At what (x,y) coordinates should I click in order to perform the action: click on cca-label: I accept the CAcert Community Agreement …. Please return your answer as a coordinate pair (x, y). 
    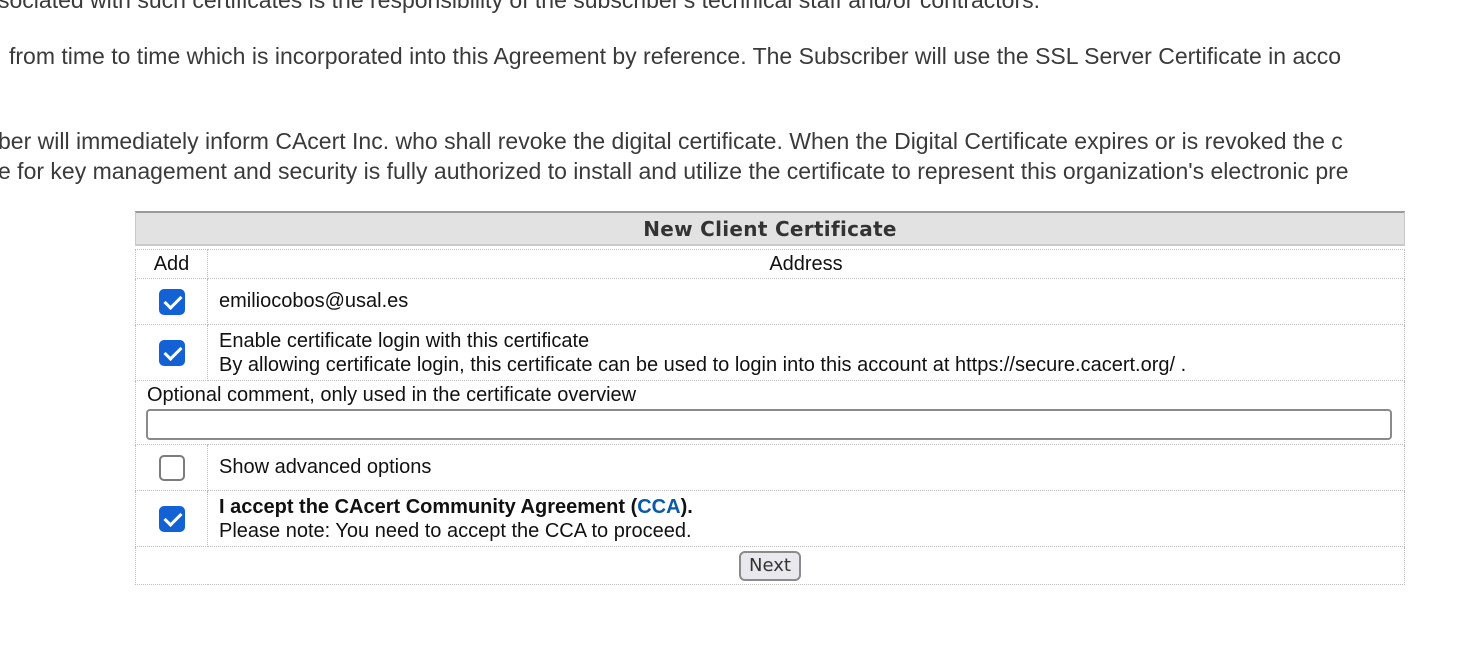
    Looking at the image, I should click on (456, 506).